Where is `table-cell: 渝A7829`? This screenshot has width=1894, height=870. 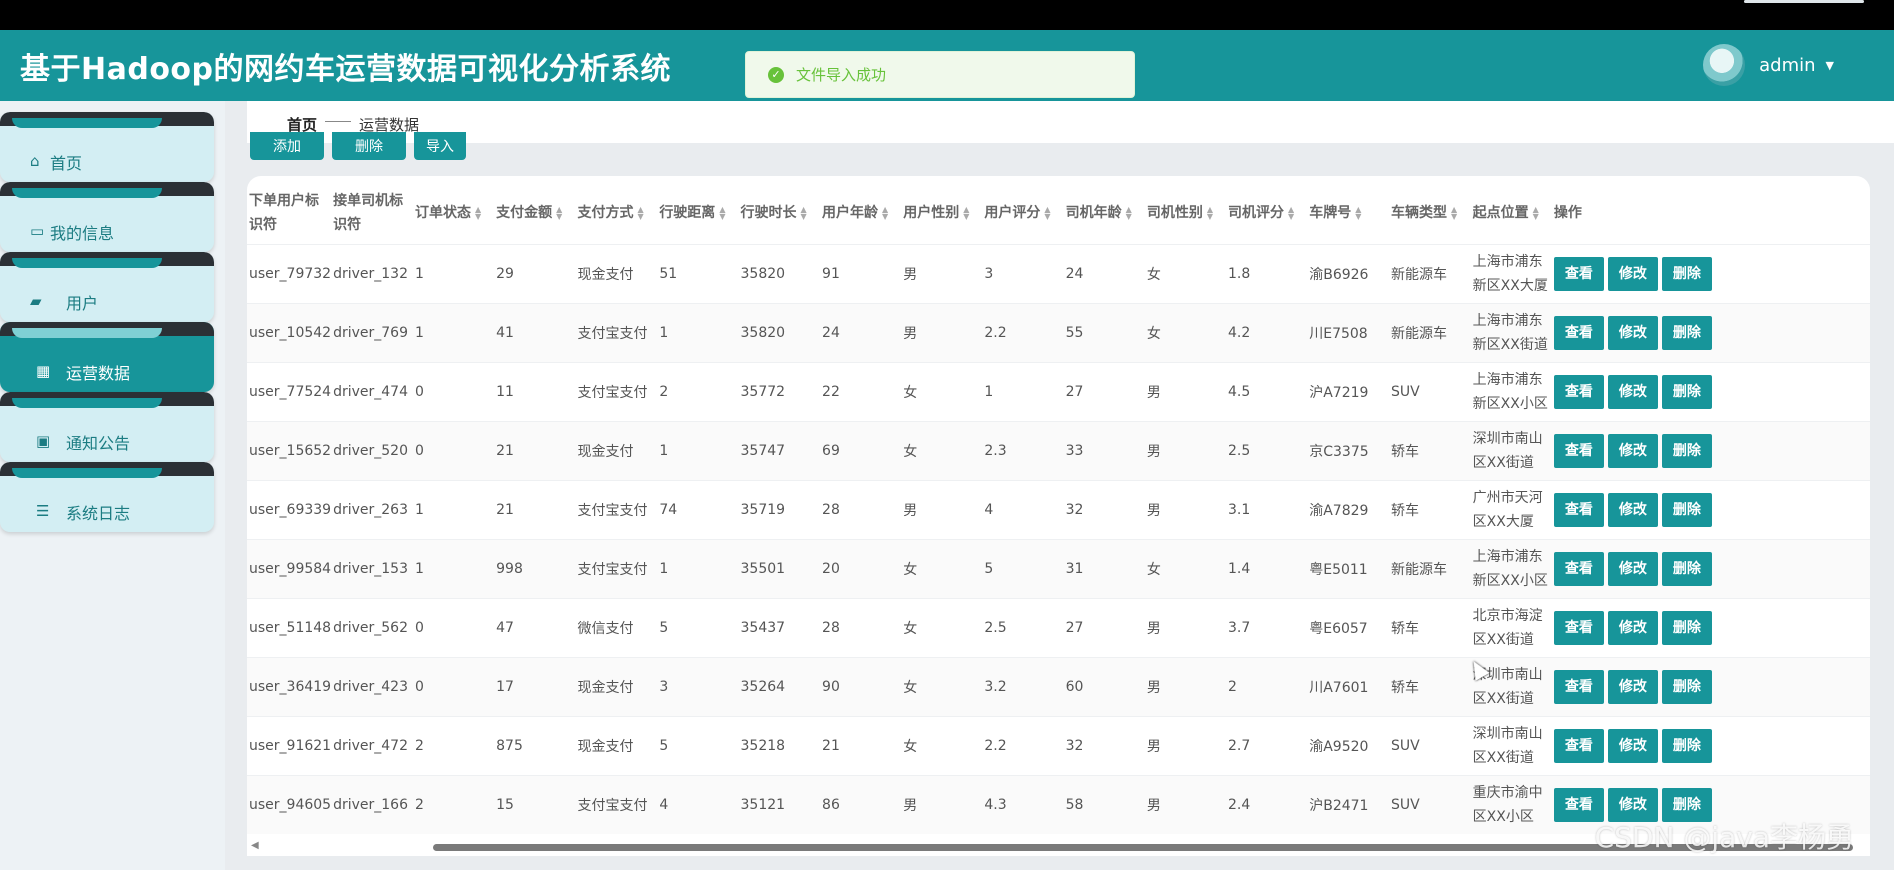
table-cell: 渝A7829 is located at coordinates (1348, 510).